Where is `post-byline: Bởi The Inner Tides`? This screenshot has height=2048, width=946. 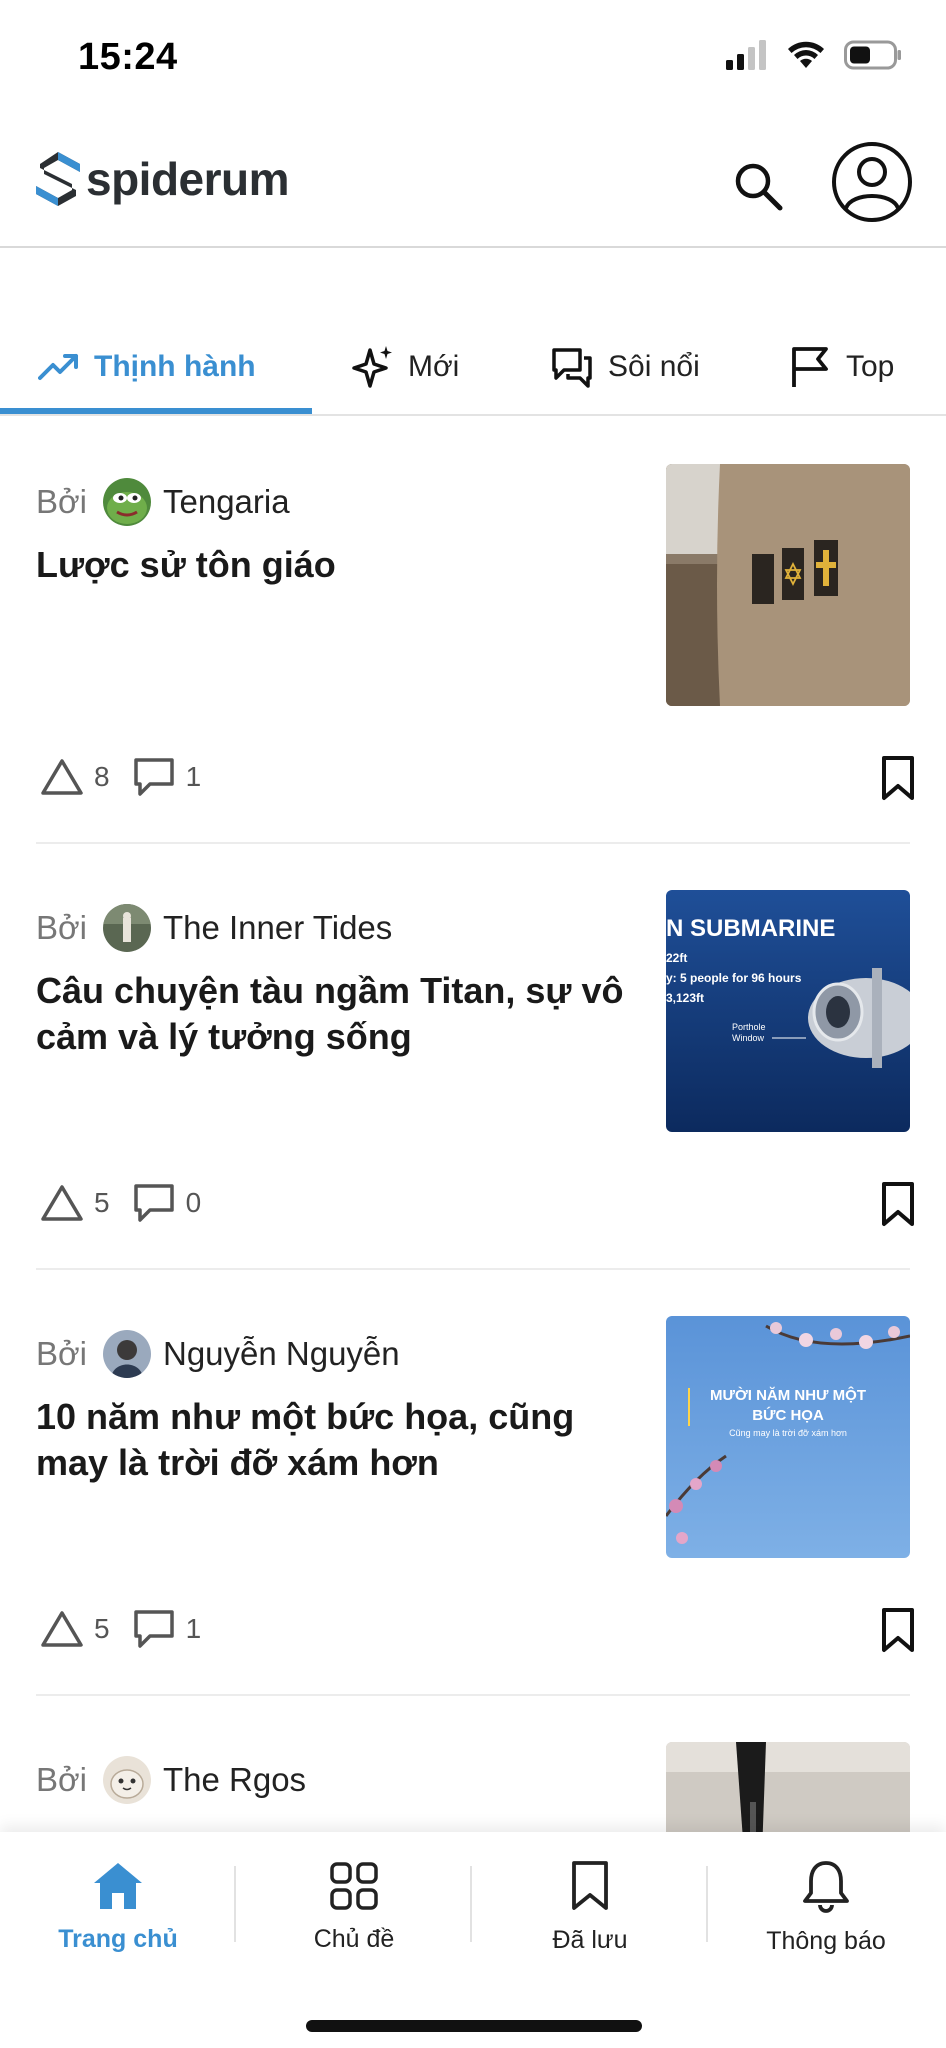
post-byline: Bởi The Inner Tides is located at coordinates (214, 928).